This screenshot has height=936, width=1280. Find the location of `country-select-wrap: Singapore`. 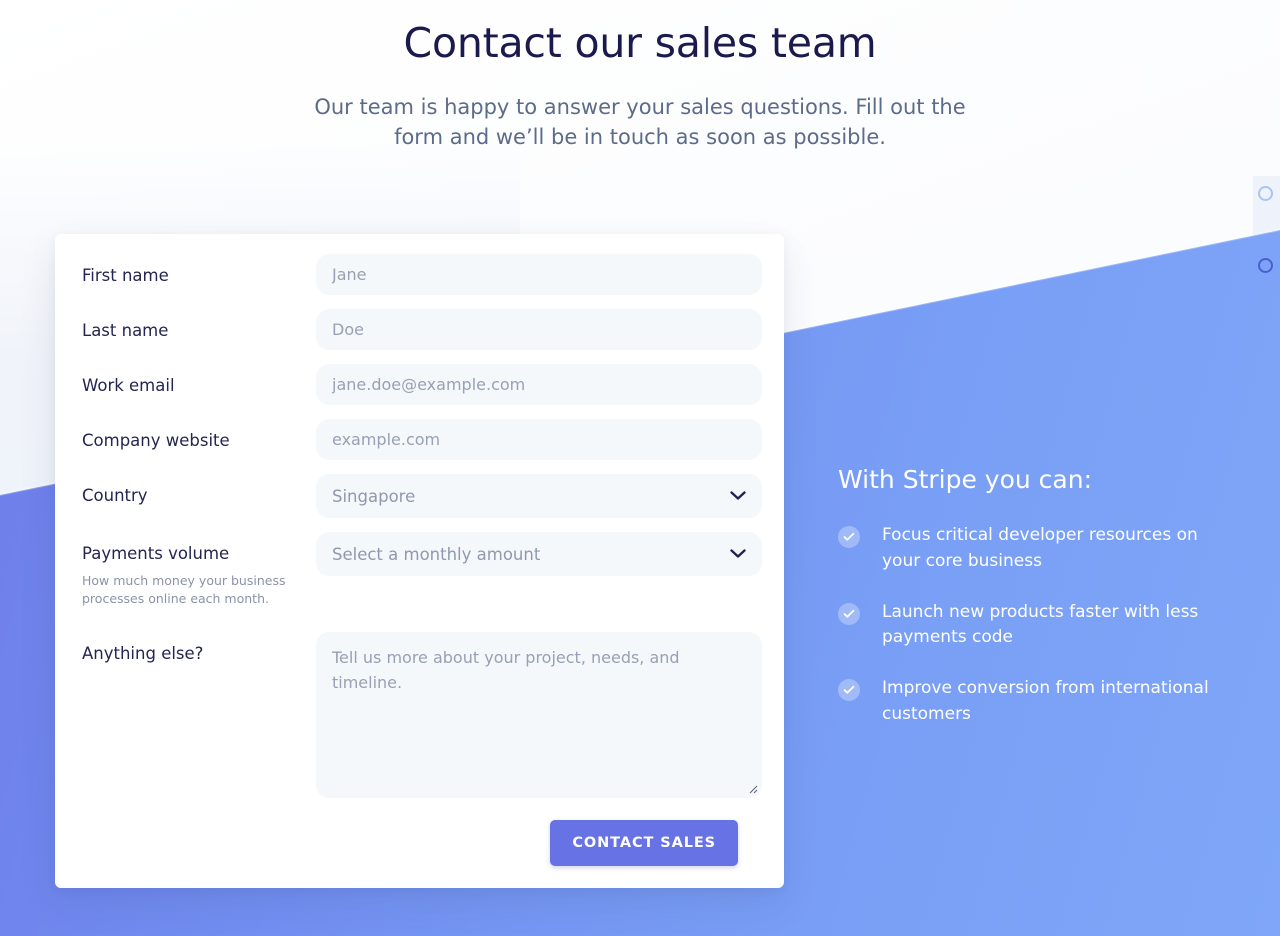

country-select-wrap: Singapore is located at coordinates (539, 496).